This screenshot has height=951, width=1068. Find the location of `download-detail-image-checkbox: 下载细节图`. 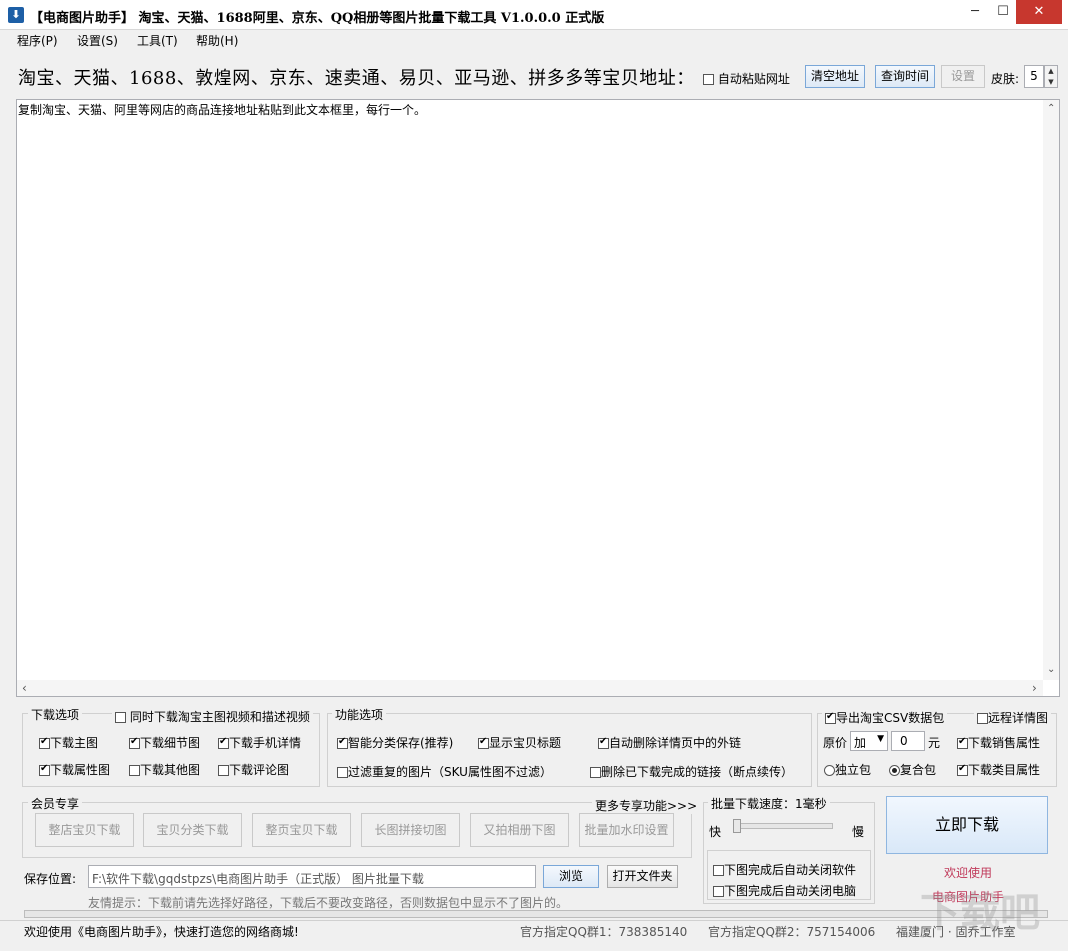

download-detail-image-checkbox: 下载细节图 is located at coordinates (164, 742).